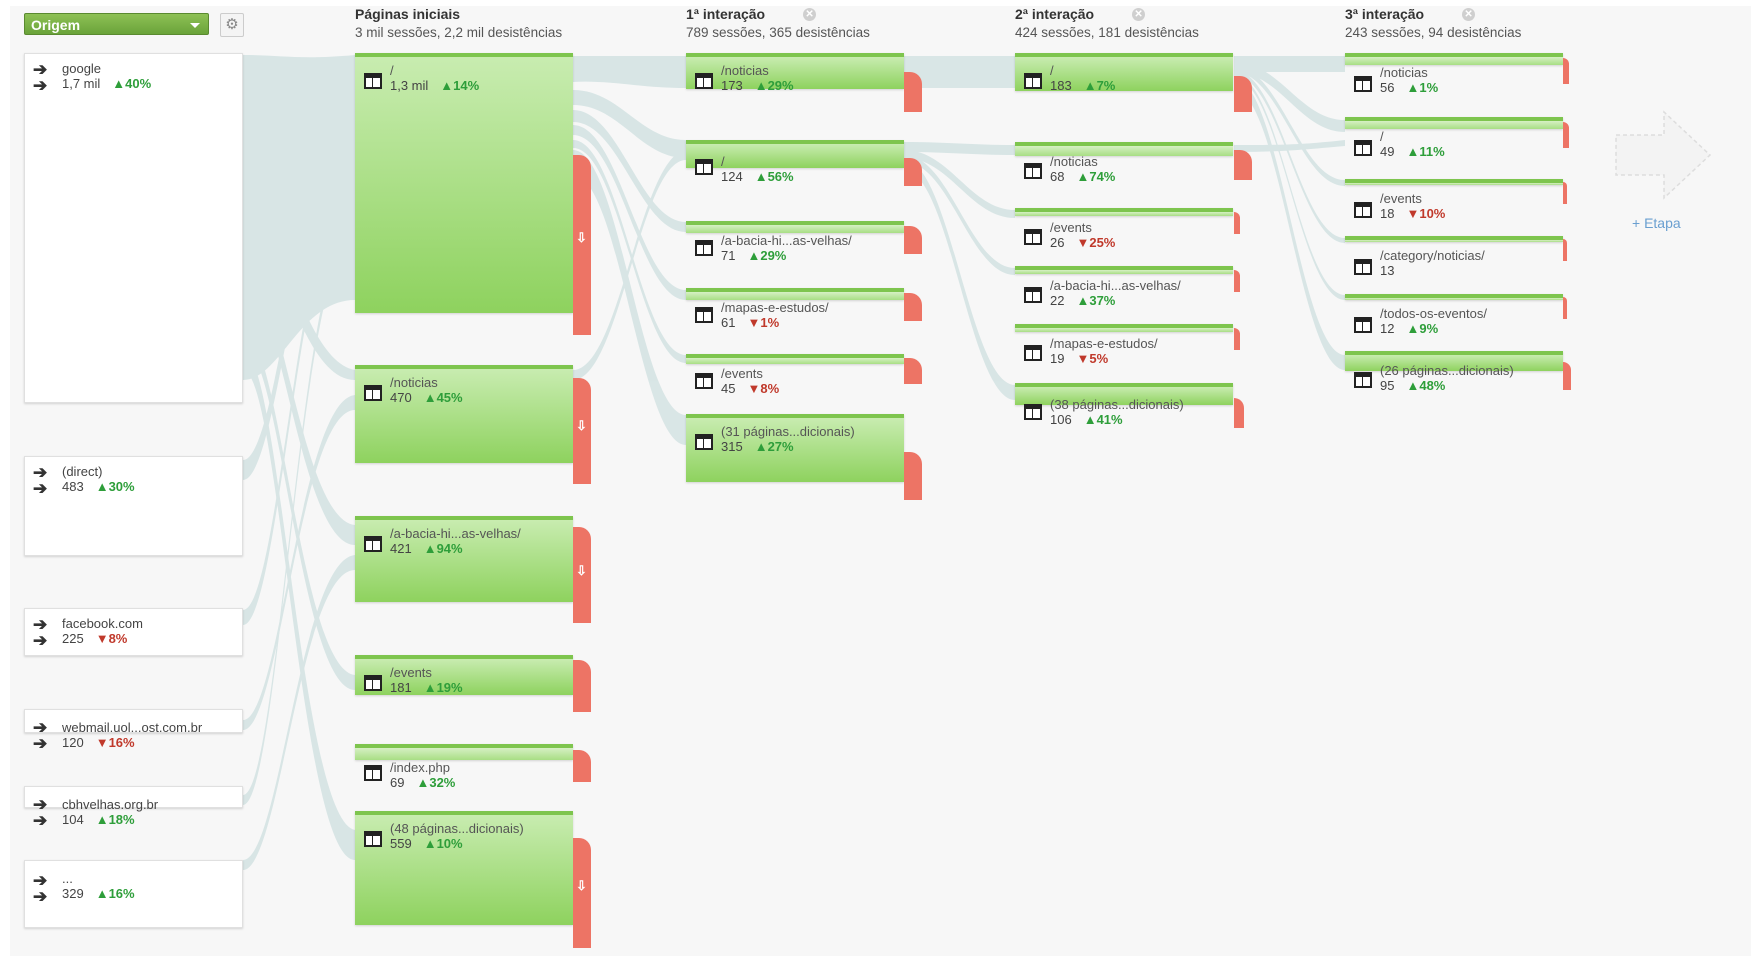 The image size is (1751, 956). What do you see at coordinates (464, 559) in the screenshot?
I see `landing-page-node: /a-bacia-hi...as-velhas/ 421 ▲94%` at bounding box center [464, 559].